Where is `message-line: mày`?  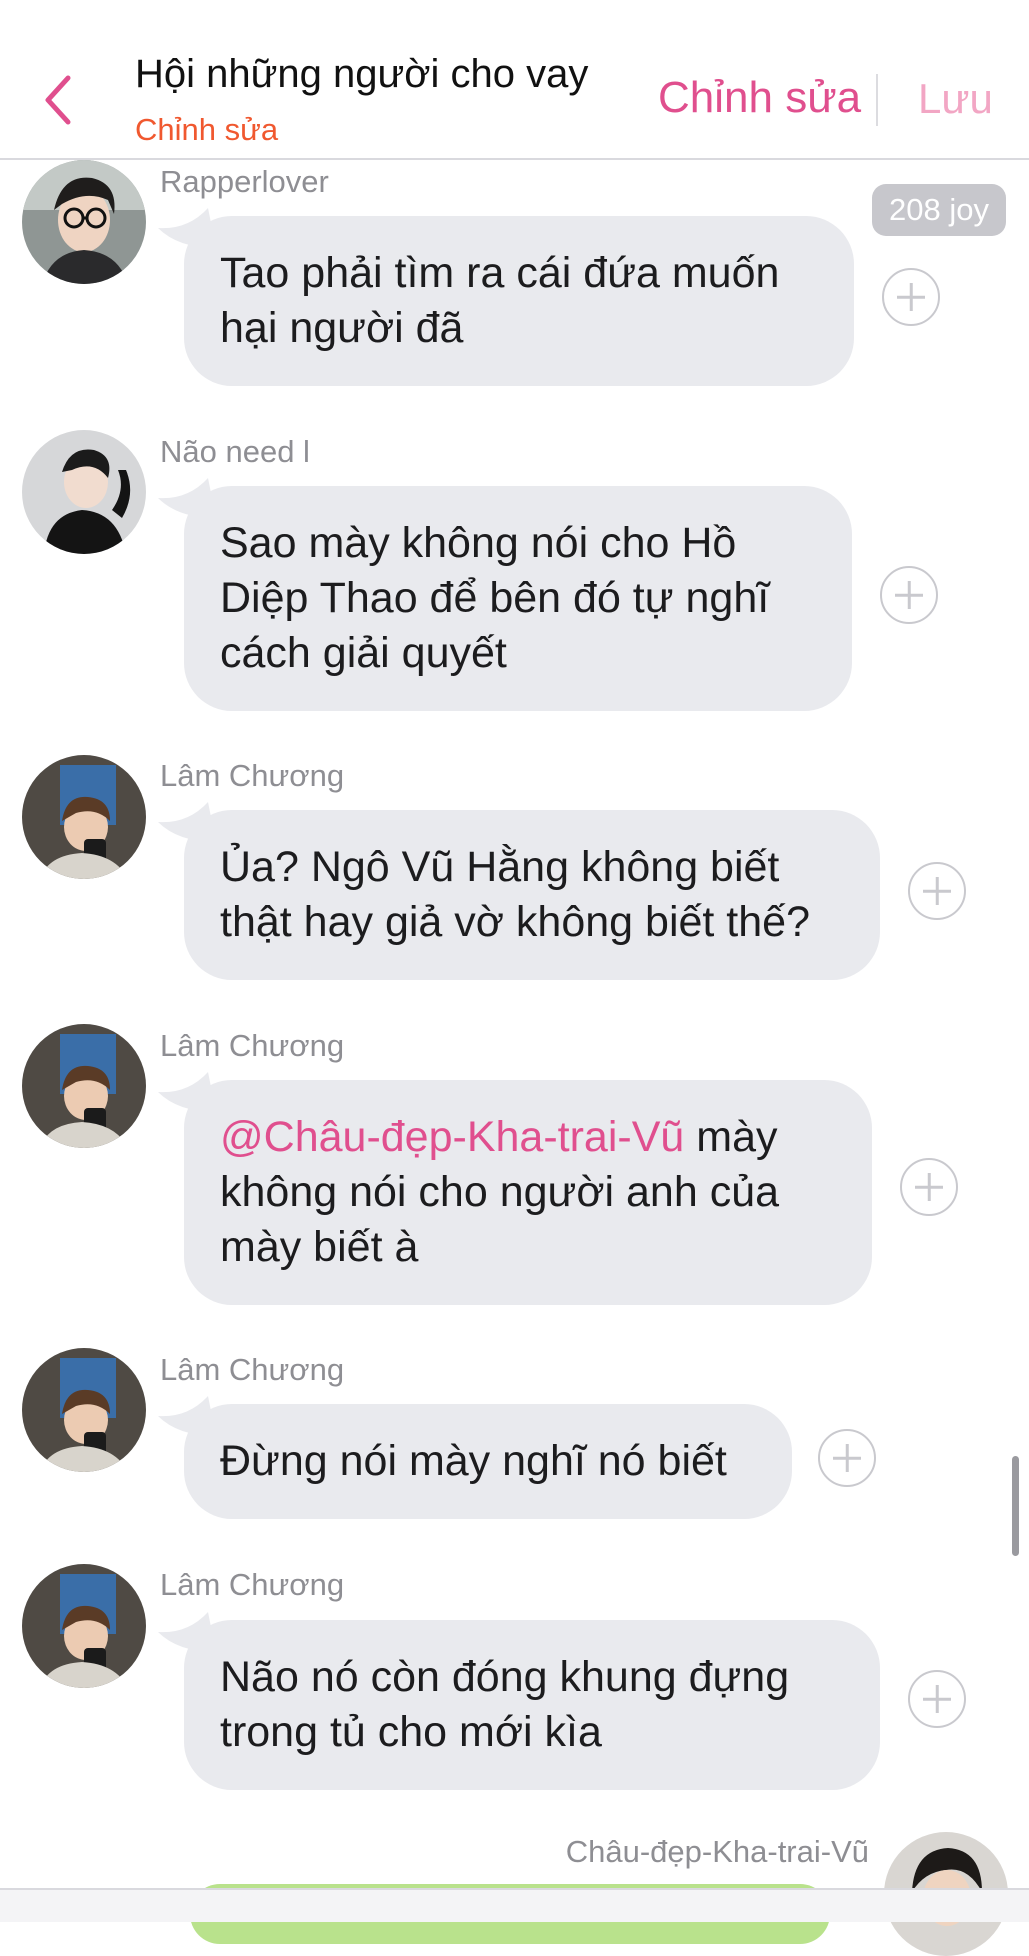 message-line: mày is located at coordinates (731, 1137).